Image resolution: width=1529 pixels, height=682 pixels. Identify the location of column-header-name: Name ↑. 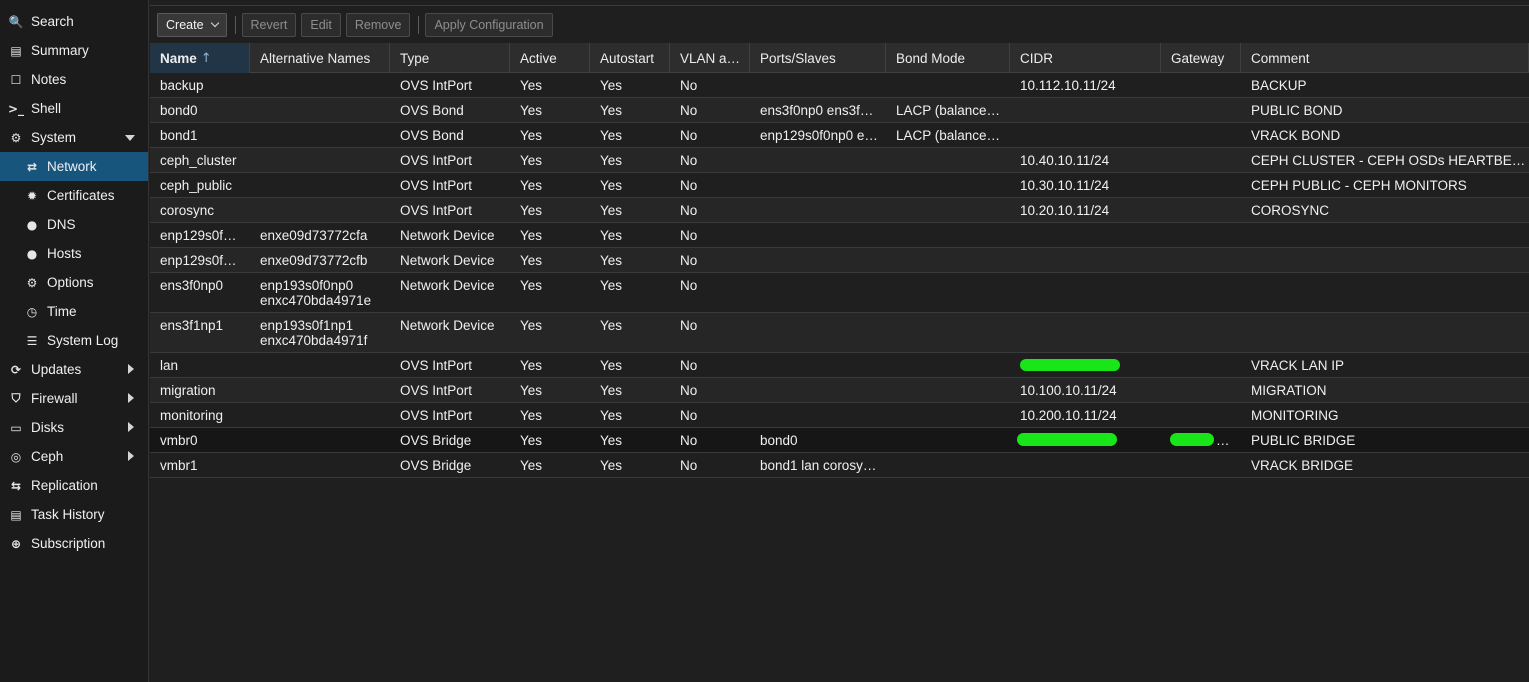
(200, 58).